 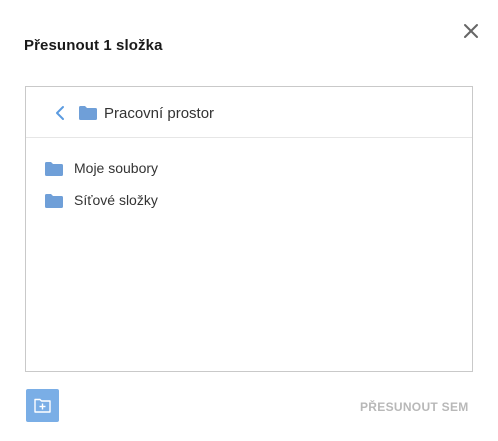 I want to click on move-here-button: PŘESUNOUT SEM, so click(x=414, y=407).